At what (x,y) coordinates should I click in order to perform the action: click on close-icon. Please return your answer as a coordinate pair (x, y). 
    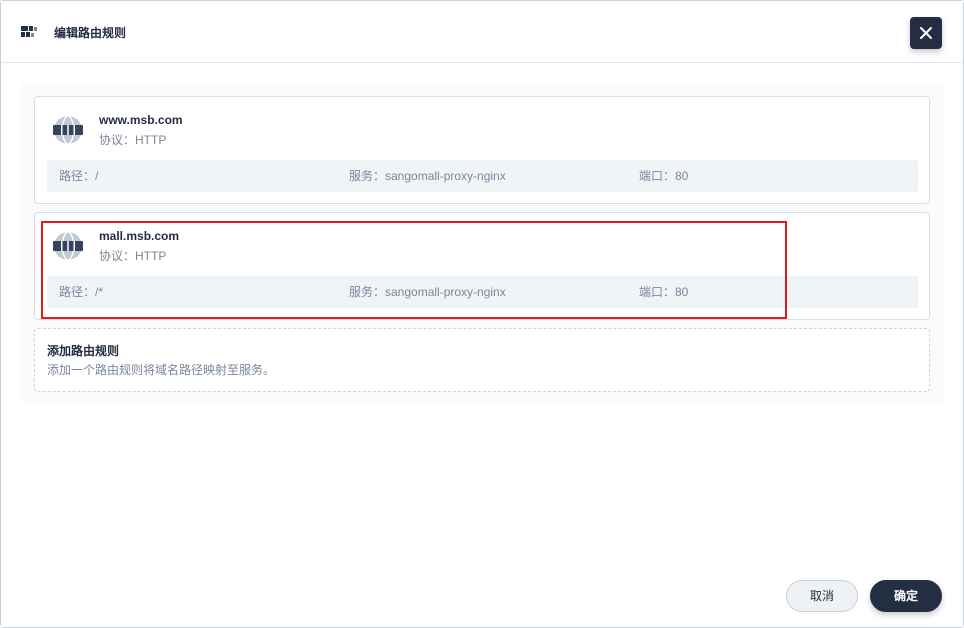
    Looking at the image, I should click on (926, 33).